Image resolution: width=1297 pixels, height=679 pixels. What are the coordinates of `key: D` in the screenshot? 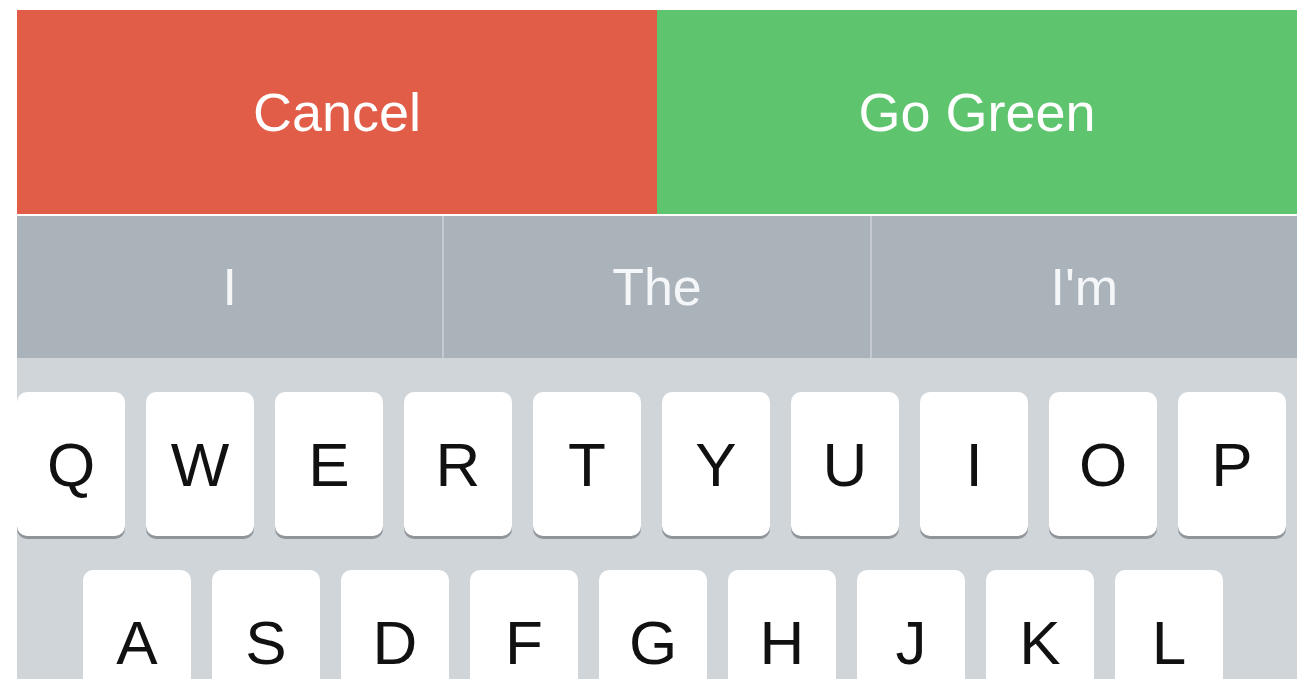 It's located at (395, 624).